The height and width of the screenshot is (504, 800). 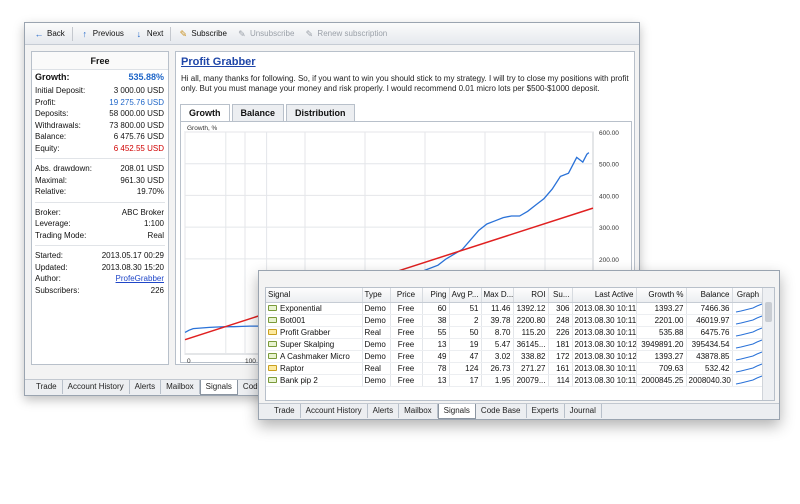 I want to click on previous-label: Previous, so click(x=108, y=33).